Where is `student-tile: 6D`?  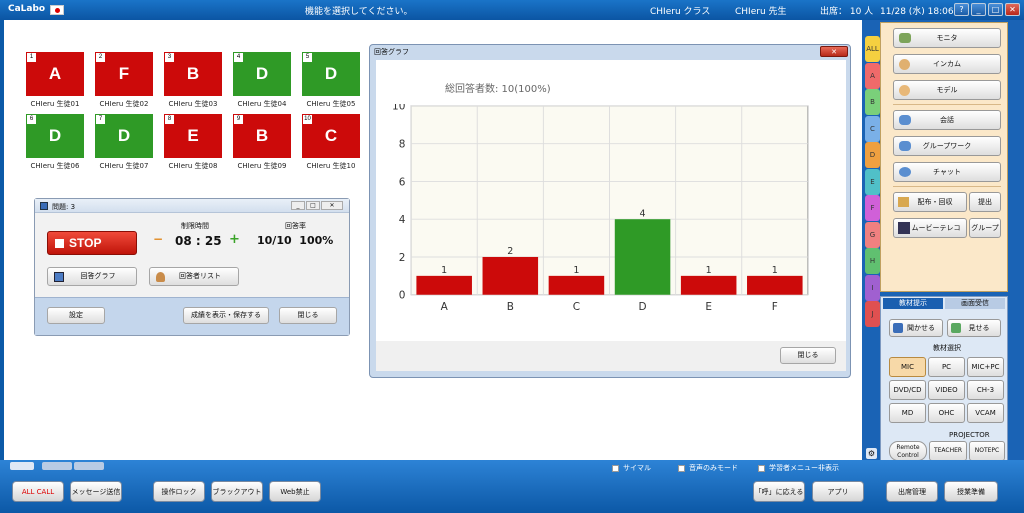
student-tile: 6D is located at coordinates (55, 136).